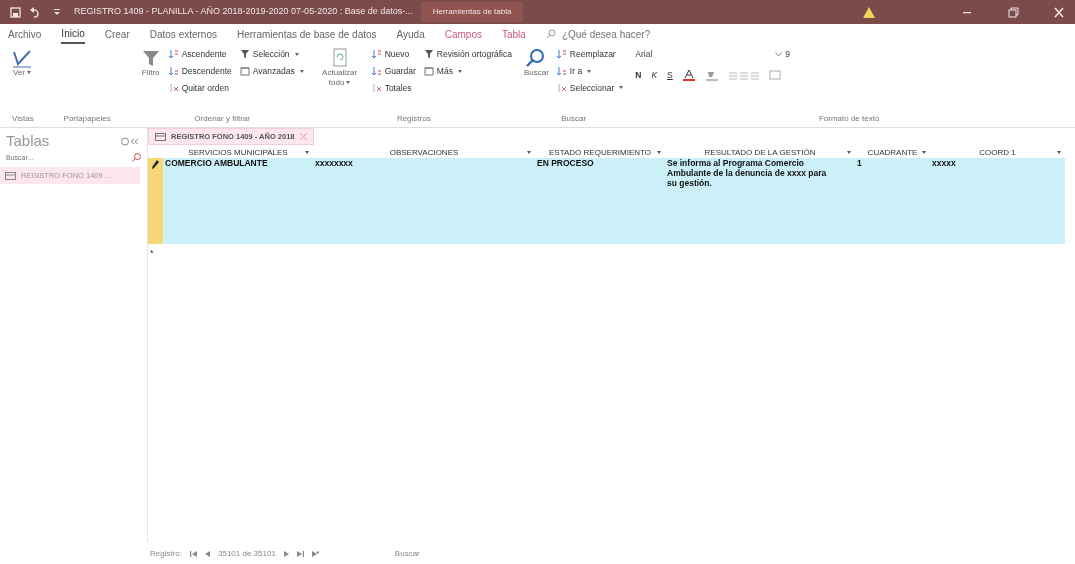 The width and height of the screenshot is (1075, 564). Describe the element at coordinates (34, 12) in the screenshot. I see `undo-icon` at that location.